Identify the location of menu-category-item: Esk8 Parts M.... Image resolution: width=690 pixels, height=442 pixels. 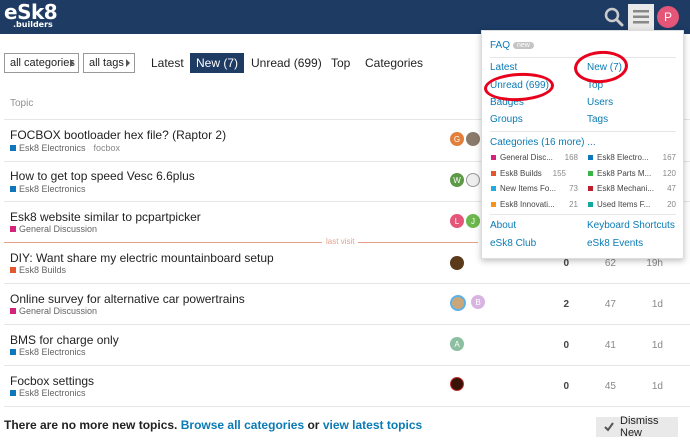
(619, 173).